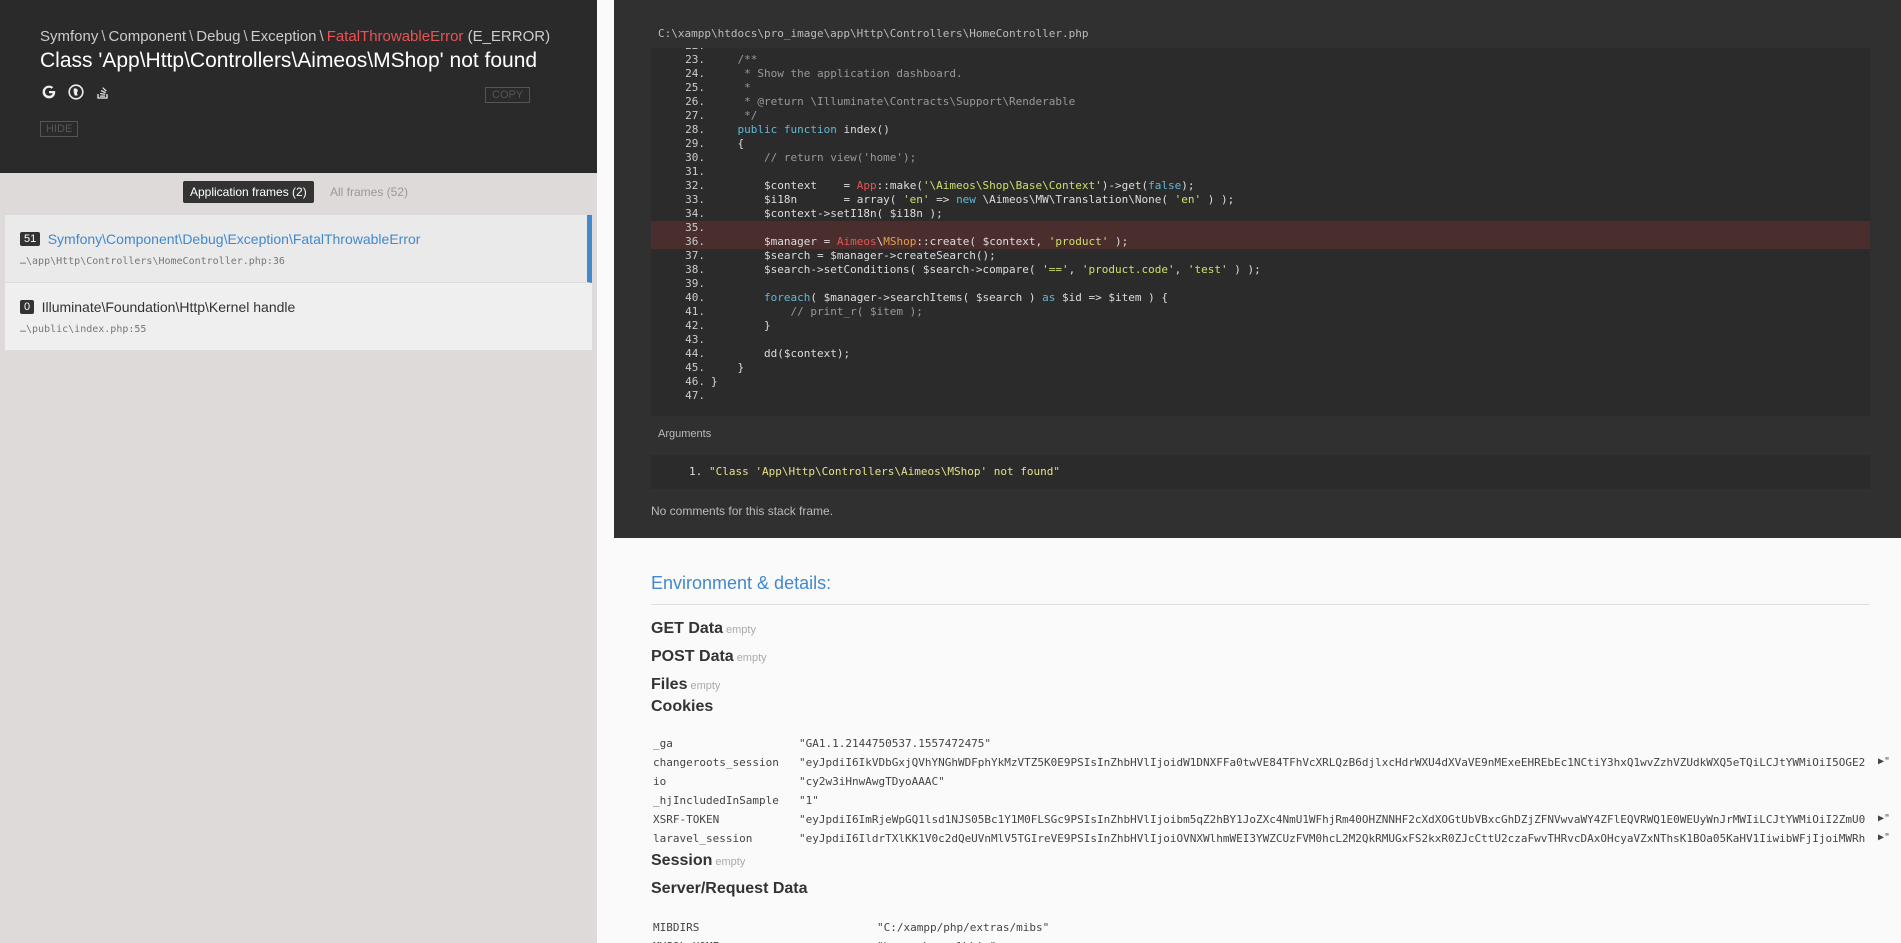 The width and height of the screenshot is (1901, 943). Describe the element at coordinates (102, 91) in the screenshot. I see `stackoverflow-icon` at that location.